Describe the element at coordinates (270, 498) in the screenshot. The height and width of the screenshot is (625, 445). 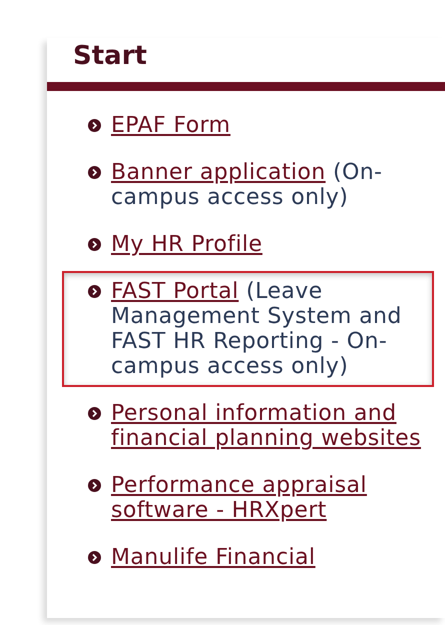
I see `link: Performance appraisal software - HRXpert` at that location.